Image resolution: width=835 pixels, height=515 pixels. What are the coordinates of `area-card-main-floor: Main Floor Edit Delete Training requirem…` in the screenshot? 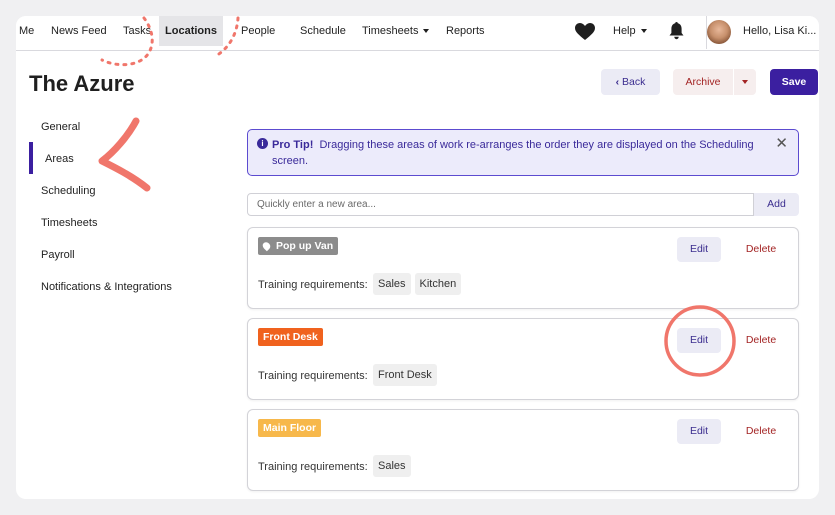 It's located at (523, 450).